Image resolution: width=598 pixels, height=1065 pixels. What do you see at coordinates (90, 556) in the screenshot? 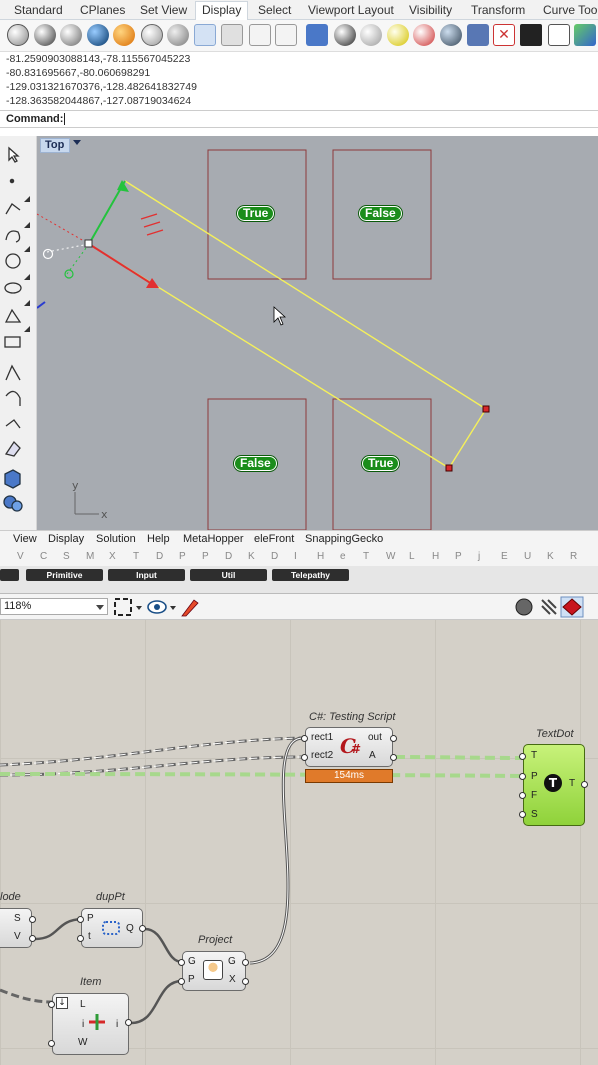
I see `gh-tab: M` at bounding box center [90, 556].